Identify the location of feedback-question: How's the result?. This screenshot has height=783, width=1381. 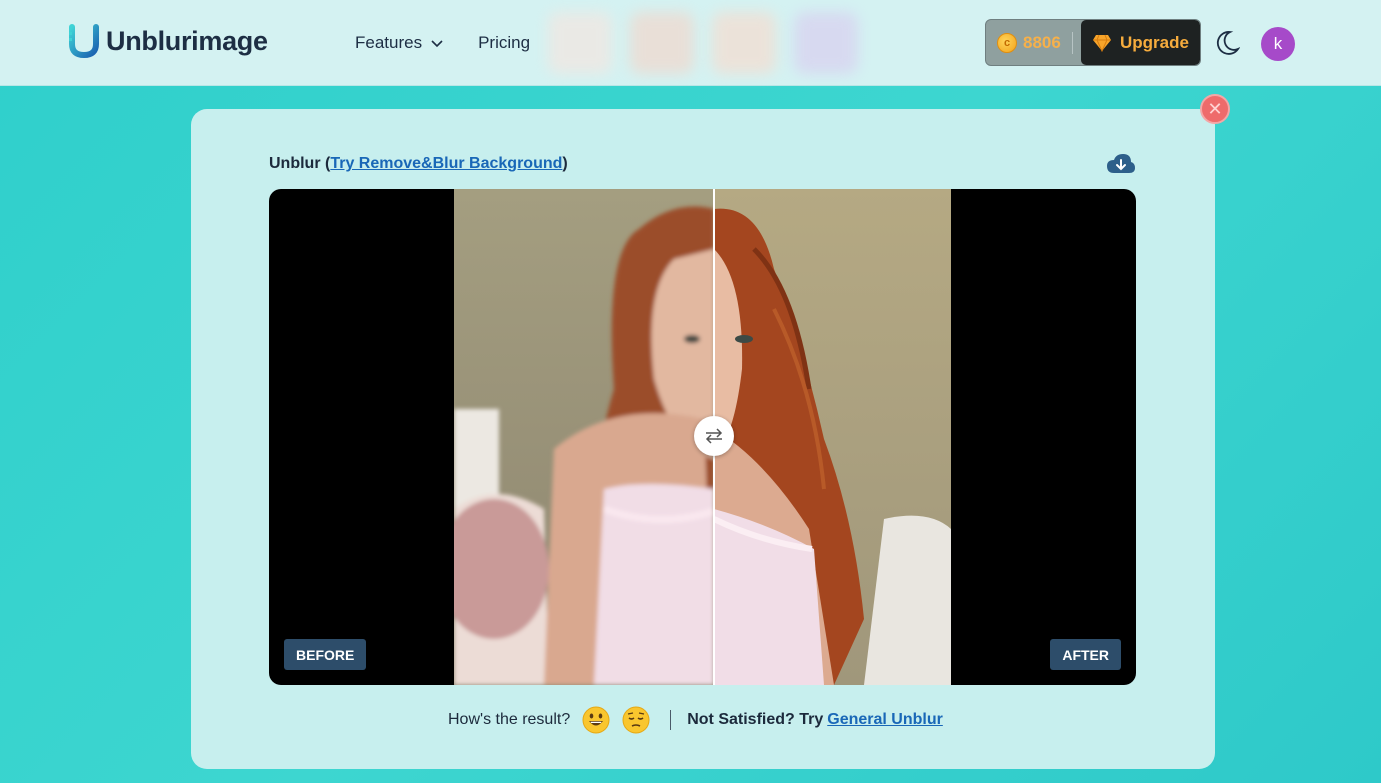
(509, 719).